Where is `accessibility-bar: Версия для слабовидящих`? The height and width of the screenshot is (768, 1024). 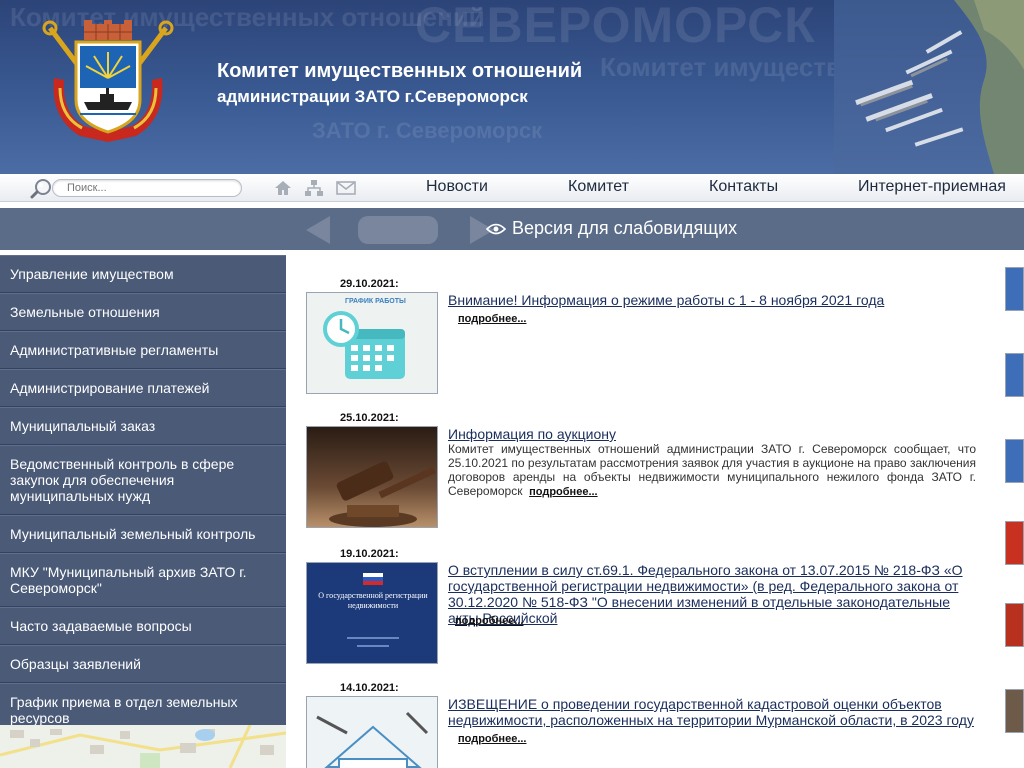
accessibility-bar: Версия для слабовидящих is located at coordinates (512, 229).